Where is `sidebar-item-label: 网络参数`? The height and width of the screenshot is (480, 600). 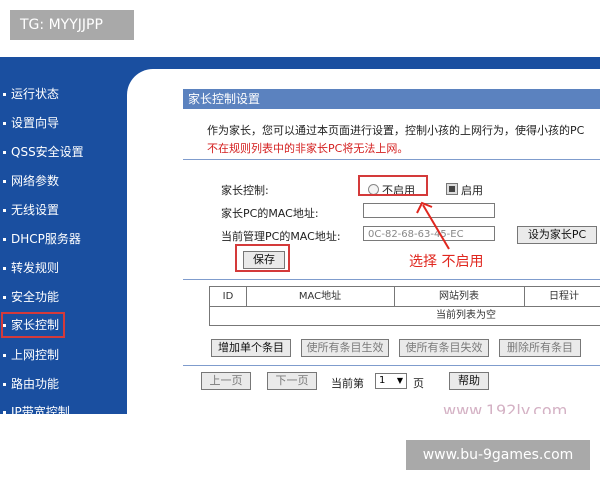 sidebar-item-label: 网络参数 is located at coordinates (35, 181).